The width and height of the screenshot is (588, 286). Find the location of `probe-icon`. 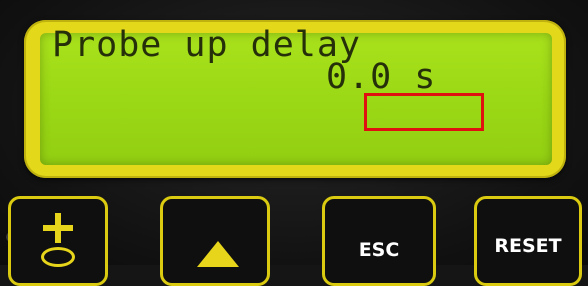

probe-icon is located at coordinates (58, 257).